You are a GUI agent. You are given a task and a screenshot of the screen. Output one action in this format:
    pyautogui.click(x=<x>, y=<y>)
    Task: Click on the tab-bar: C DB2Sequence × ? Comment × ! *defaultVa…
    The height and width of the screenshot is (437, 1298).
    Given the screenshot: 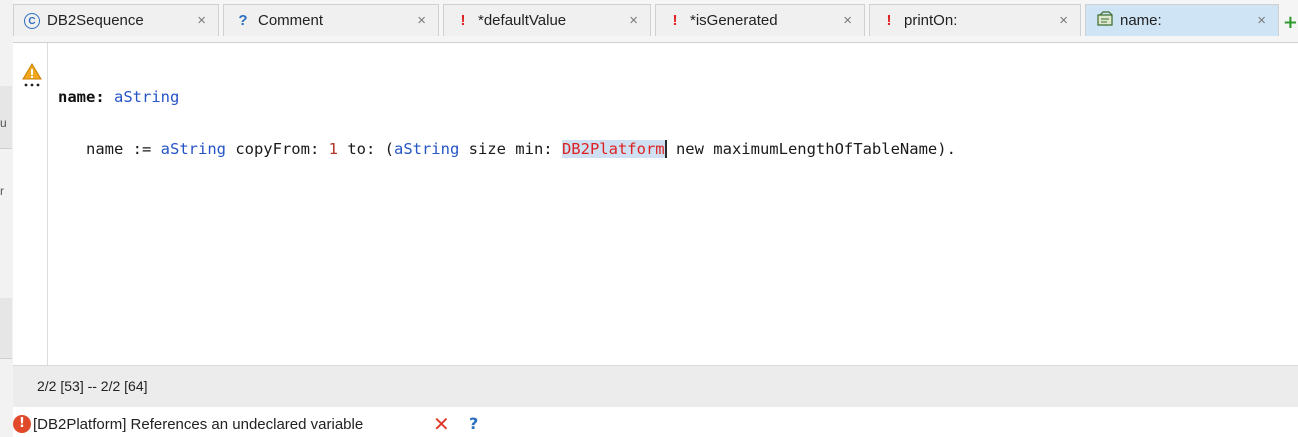 What is the action you would take?
    pyautogui.click(x=655, y=21)
    